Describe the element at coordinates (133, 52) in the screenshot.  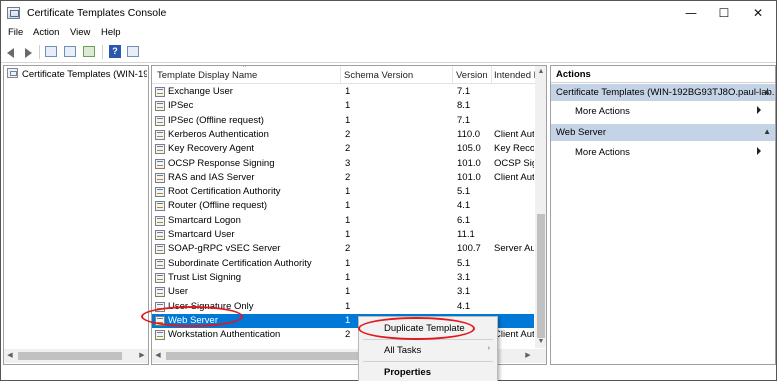
I see `show-hide-action-pane-icon` at that location.